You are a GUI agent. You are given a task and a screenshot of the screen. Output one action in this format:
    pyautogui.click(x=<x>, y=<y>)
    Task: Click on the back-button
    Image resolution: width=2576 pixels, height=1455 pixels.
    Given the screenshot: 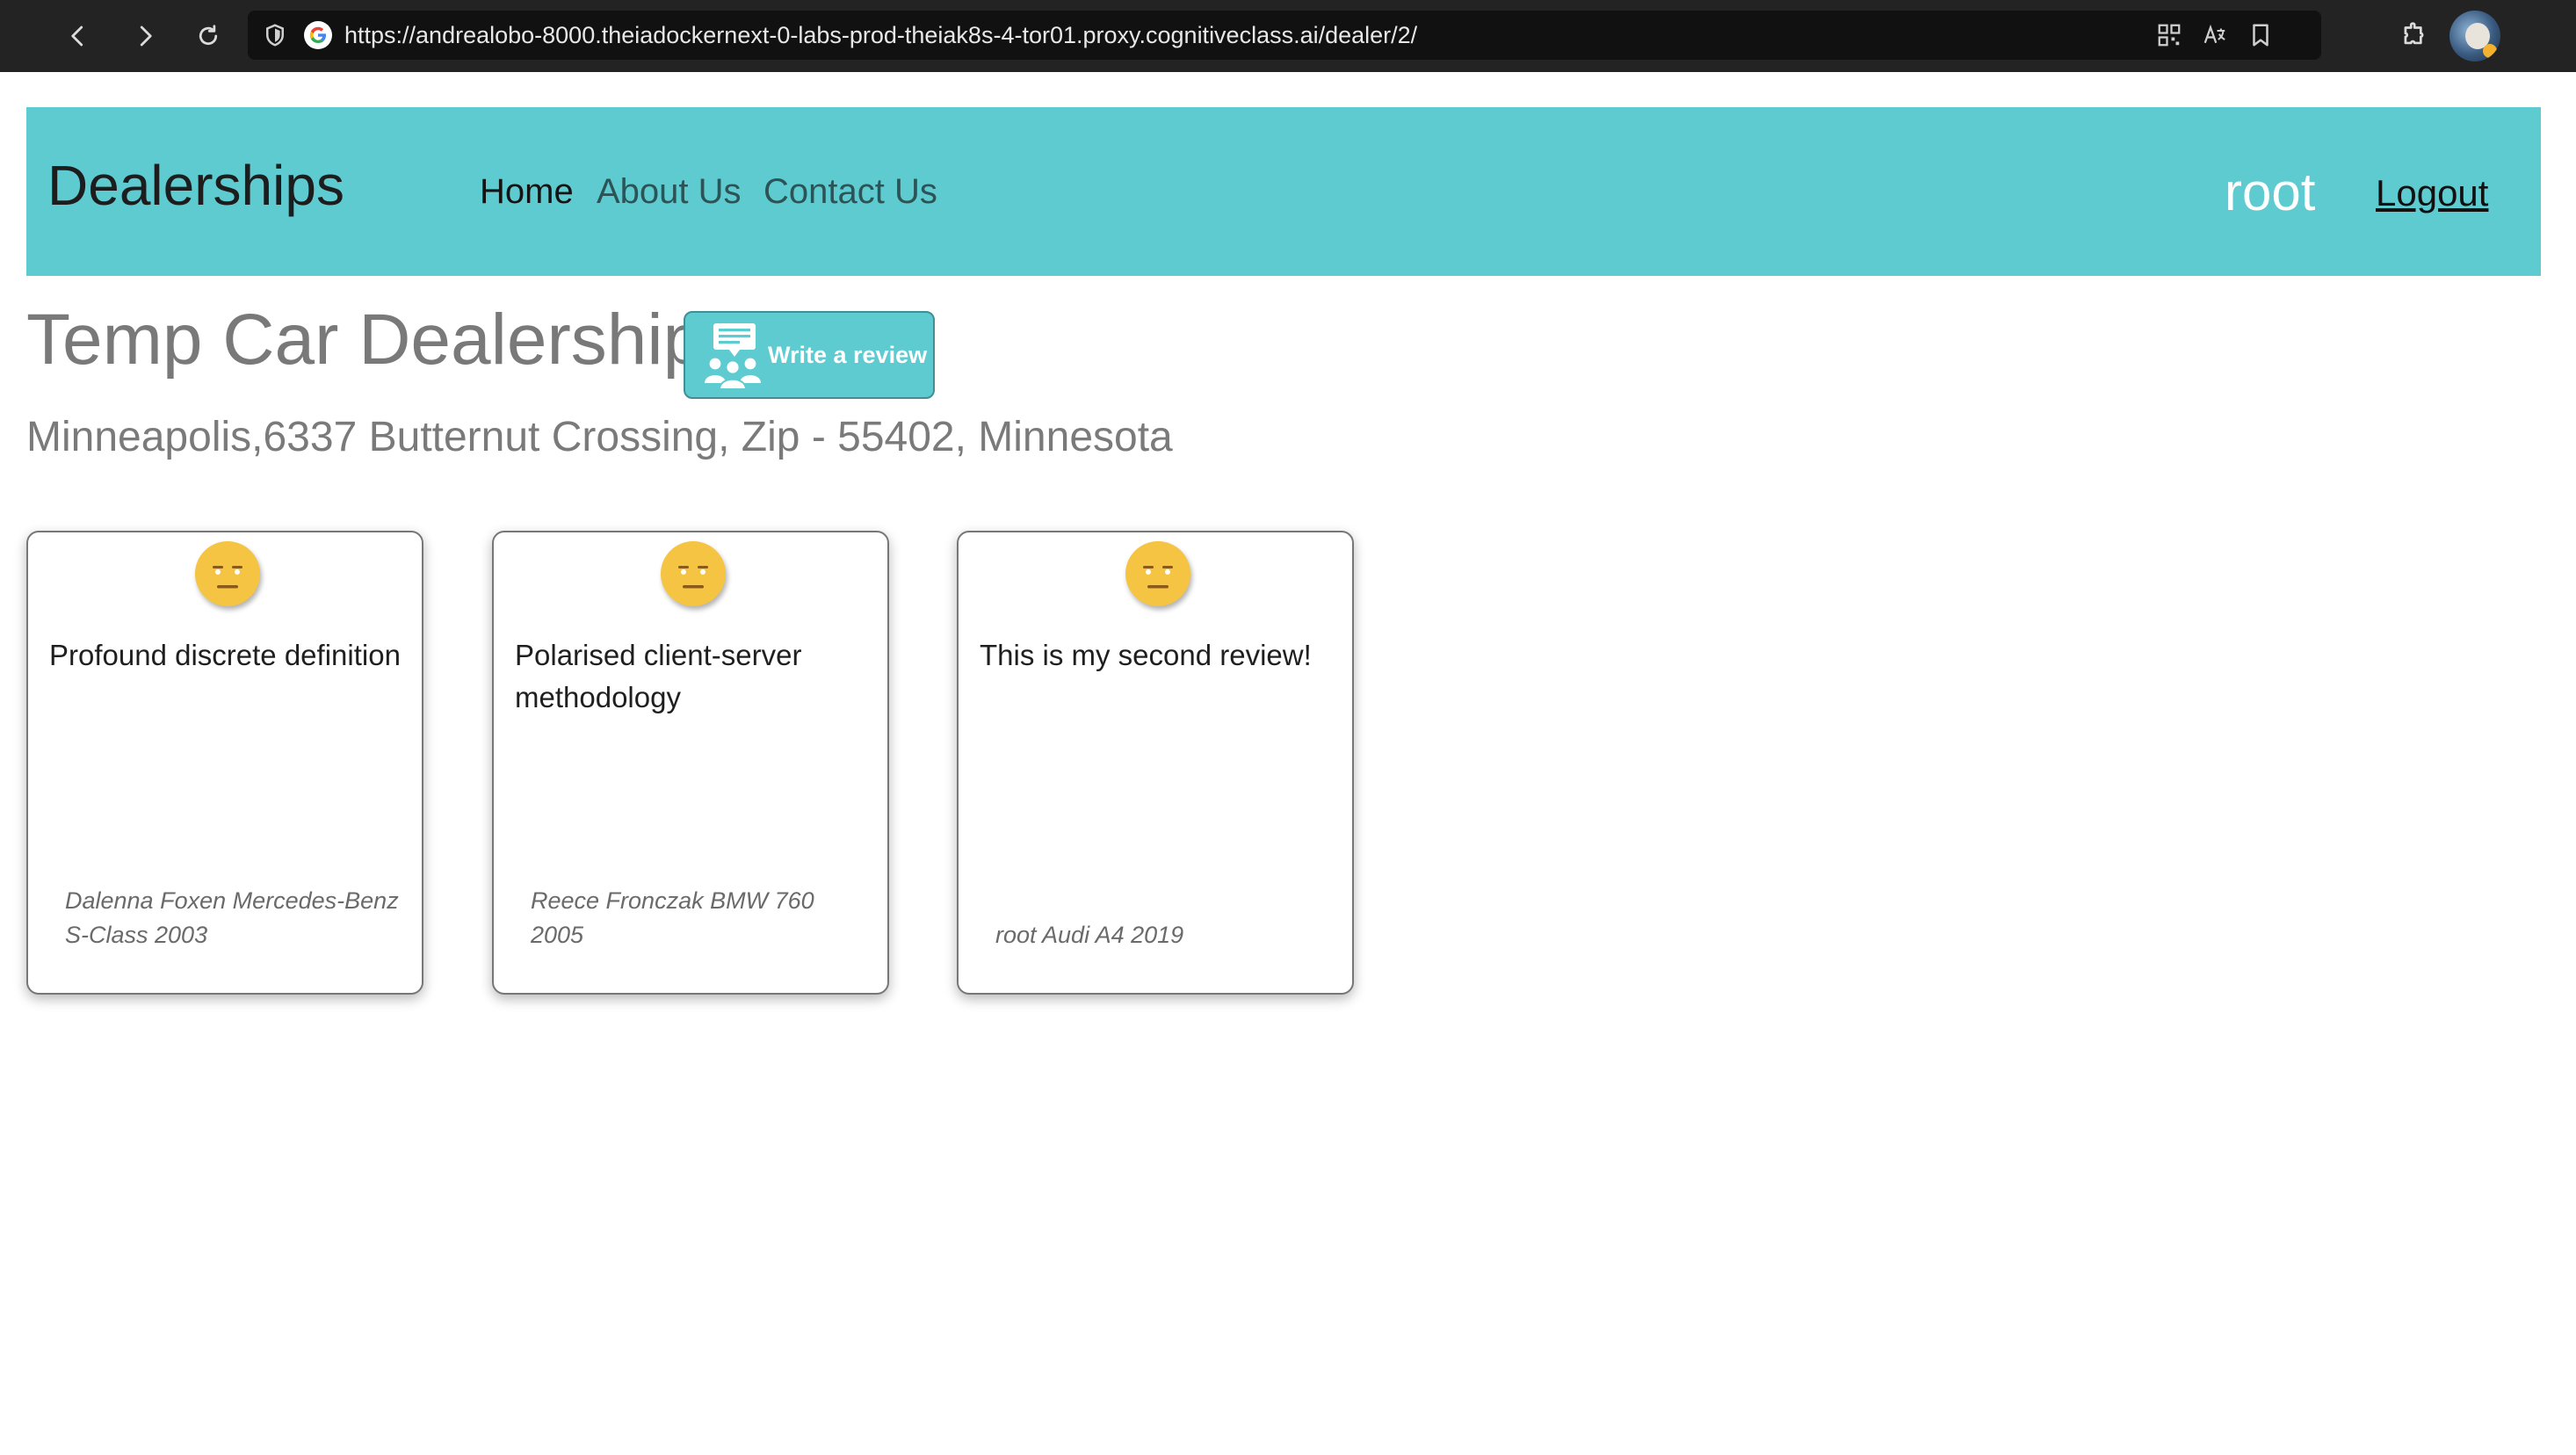 What is the action you would take?
    pyautogui.click(x=78, y=36)
    